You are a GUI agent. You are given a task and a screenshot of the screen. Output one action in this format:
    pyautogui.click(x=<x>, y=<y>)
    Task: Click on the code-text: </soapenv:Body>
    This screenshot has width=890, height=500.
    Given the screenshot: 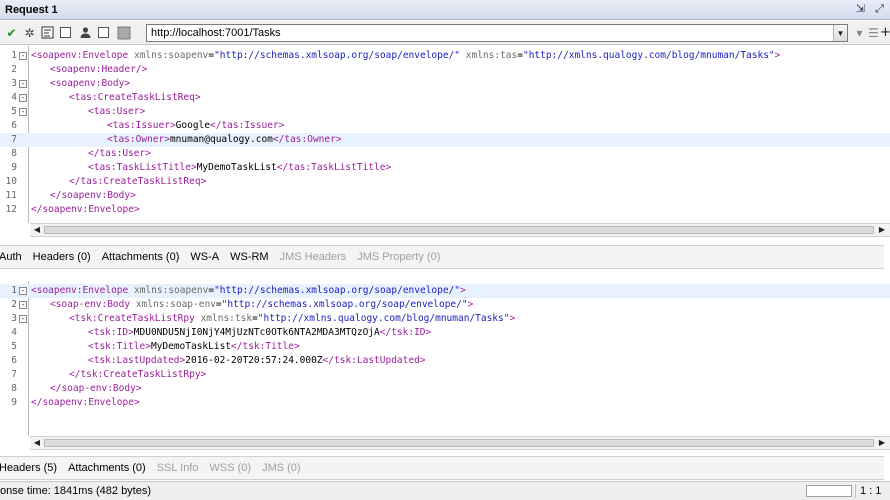 What is the action you would take?
    pyautogui.click(x=93, y=196)
    